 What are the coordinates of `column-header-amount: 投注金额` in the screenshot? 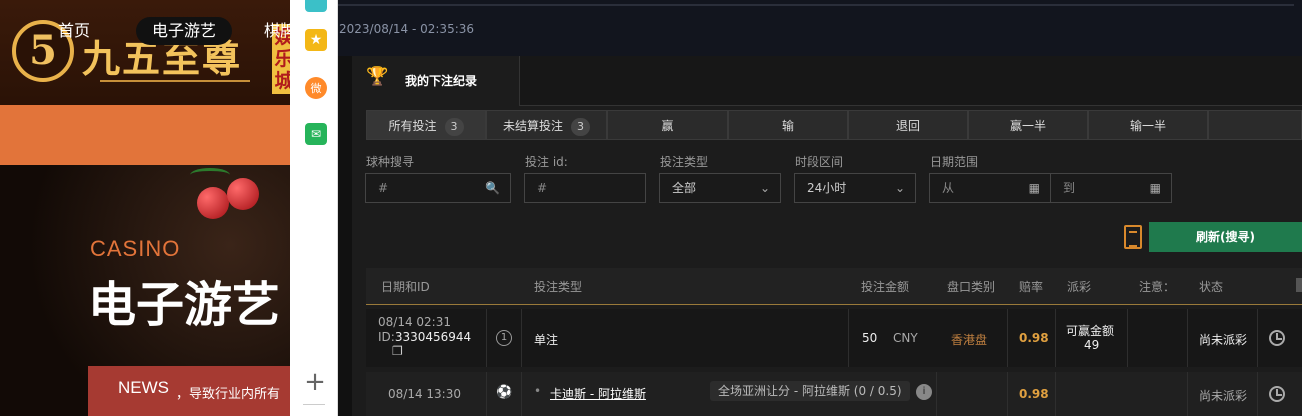 It's located at (885, 287).